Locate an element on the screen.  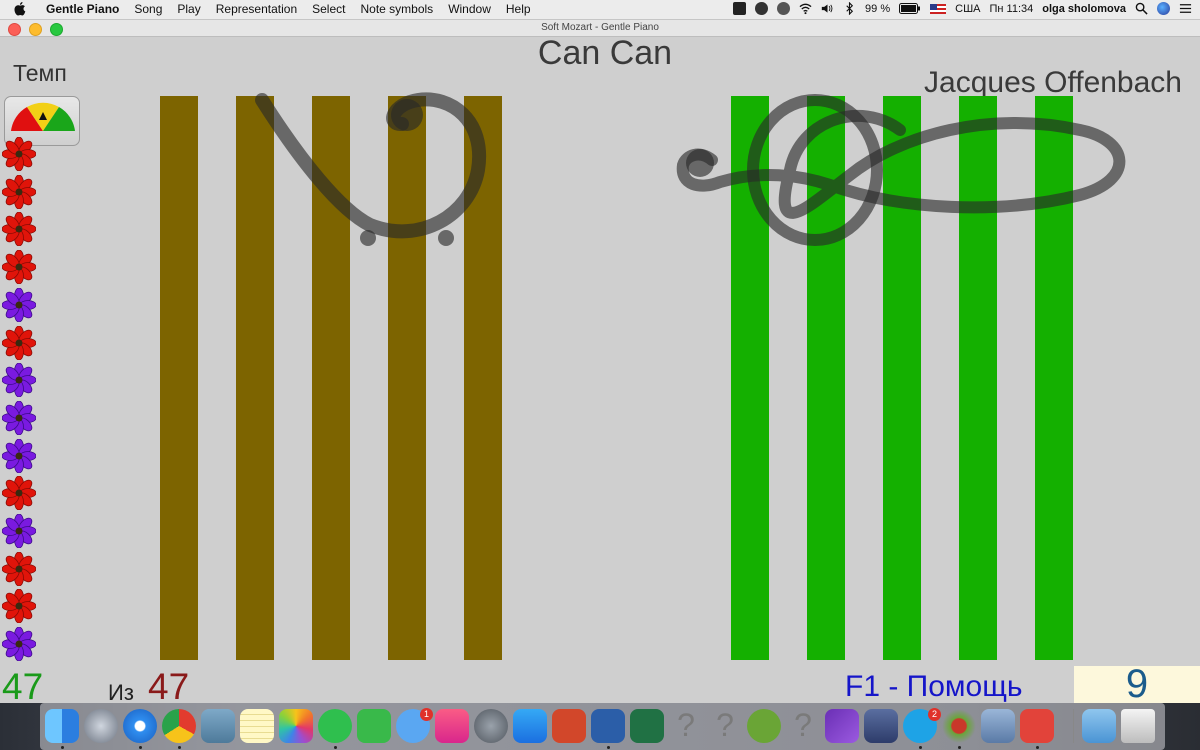
skype-badge: 2 is located at coordinates (934, 714).